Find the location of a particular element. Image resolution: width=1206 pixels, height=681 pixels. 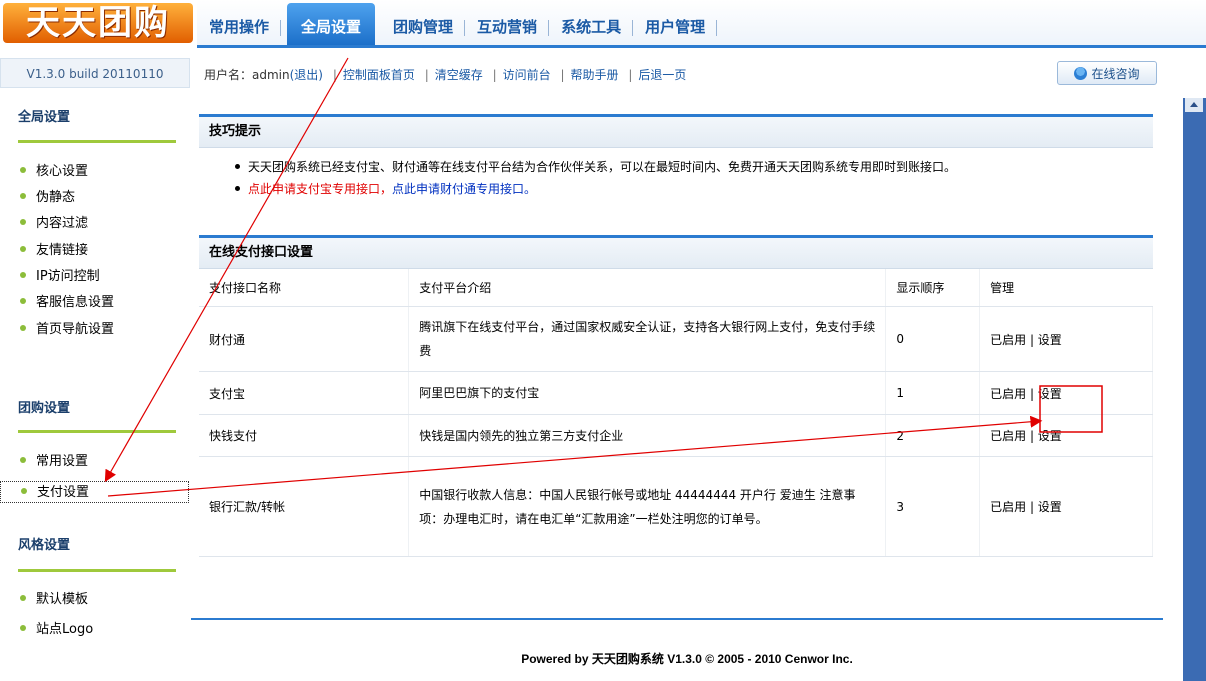

payment-order: 0 is located at coordinates (933, 339).